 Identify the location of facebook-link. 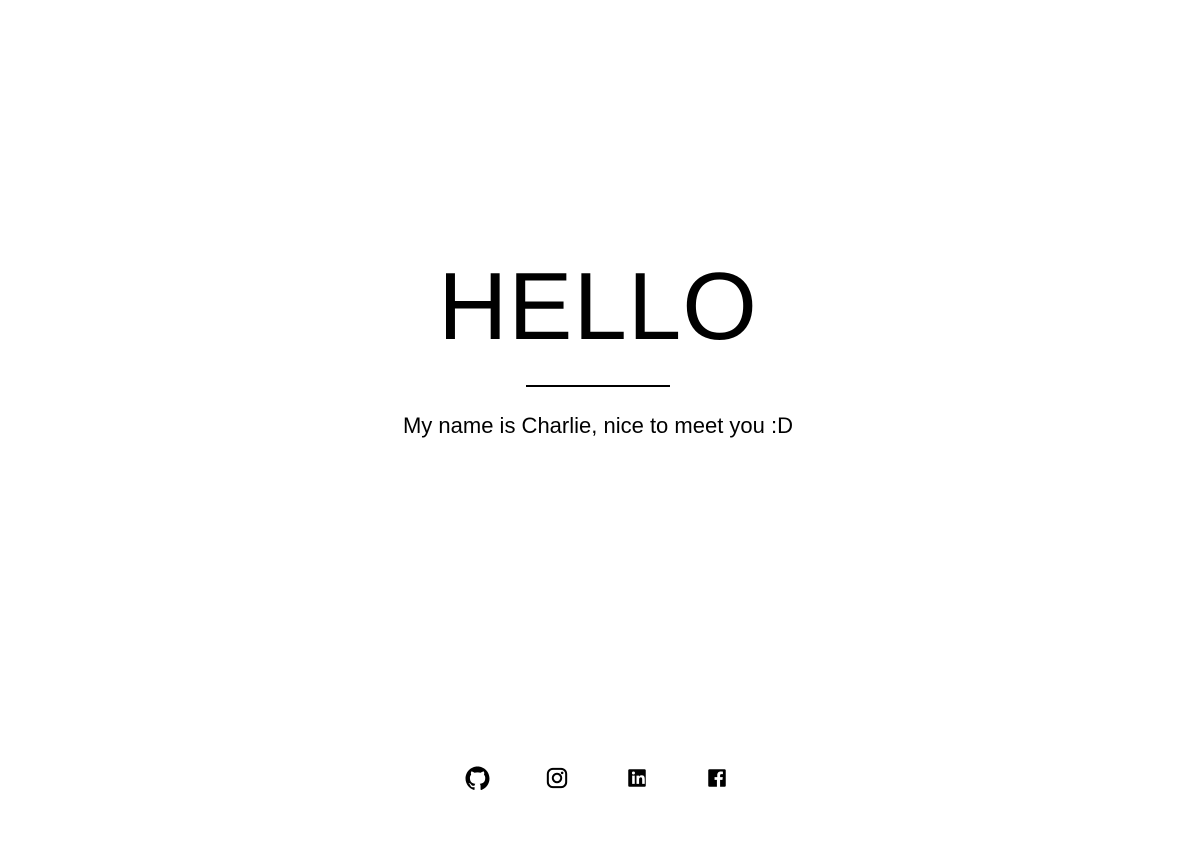
(717, 778).